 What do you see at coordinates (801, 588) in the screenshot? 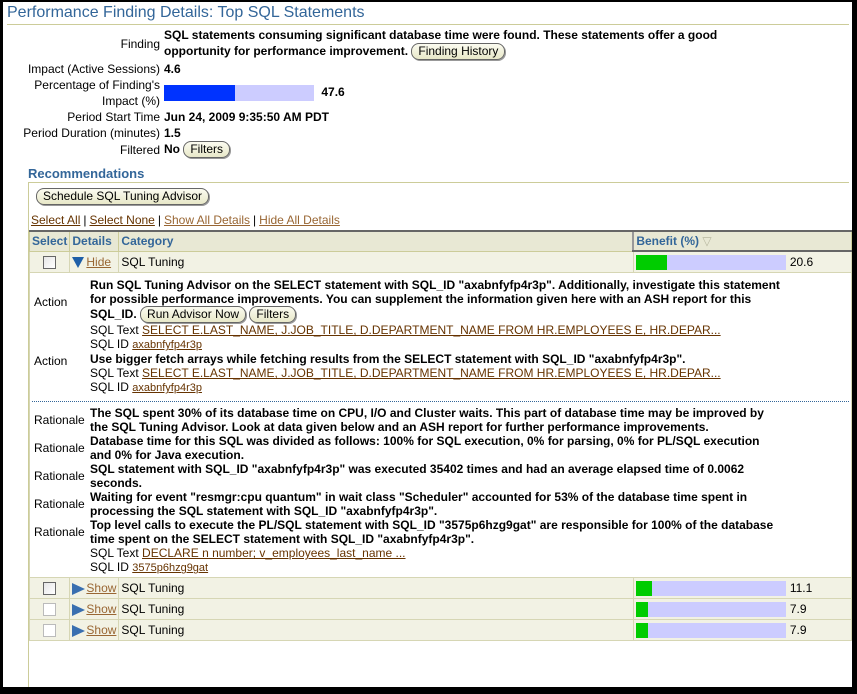
I see `benefit-value: 11.1` at bounding box center [801, 588].